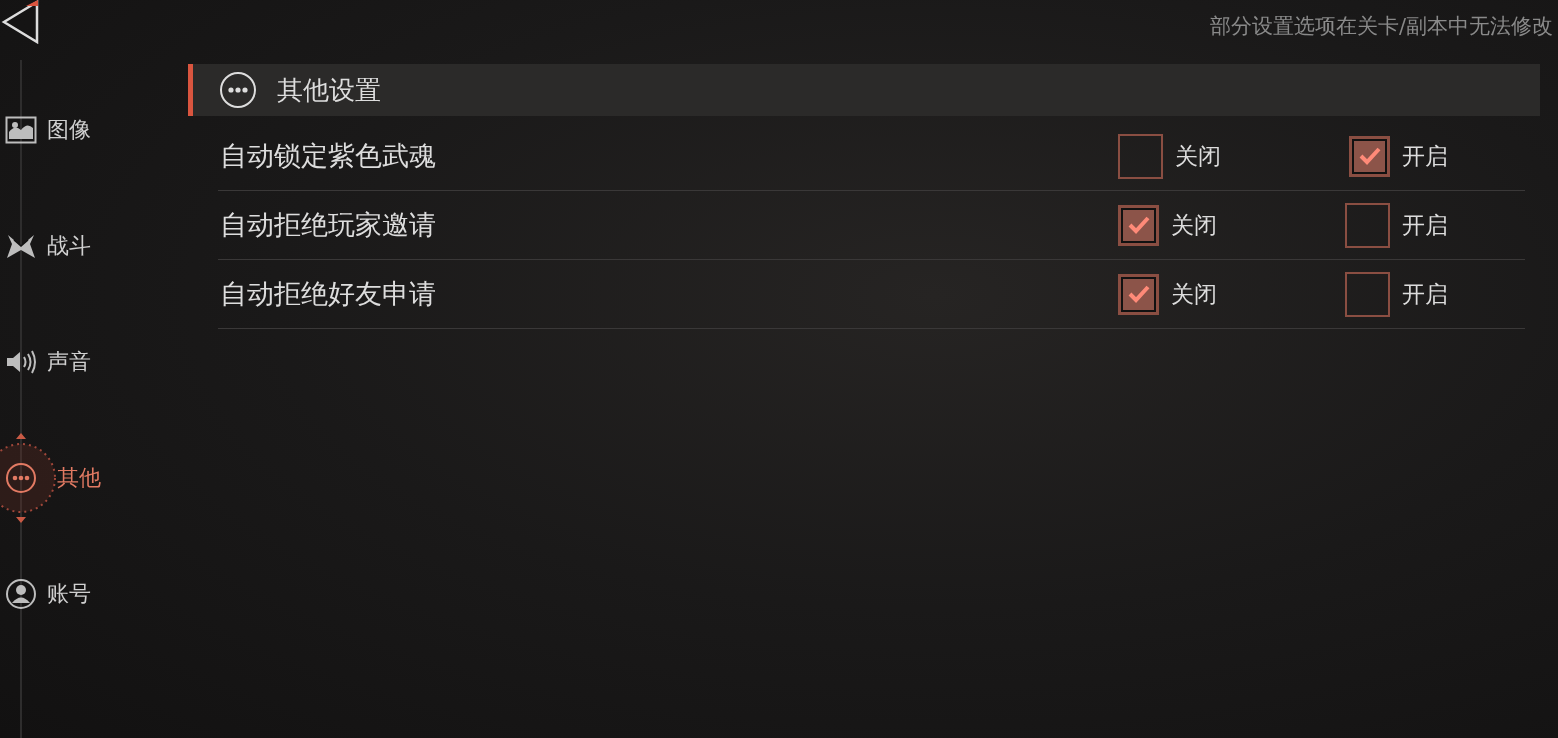 The image size is (1558, 738). Describe the element at coordinates (1381, 26) in the screenshot. I see `notice-text: 部分设置选项在关卡/副本中无法修改` at that location.